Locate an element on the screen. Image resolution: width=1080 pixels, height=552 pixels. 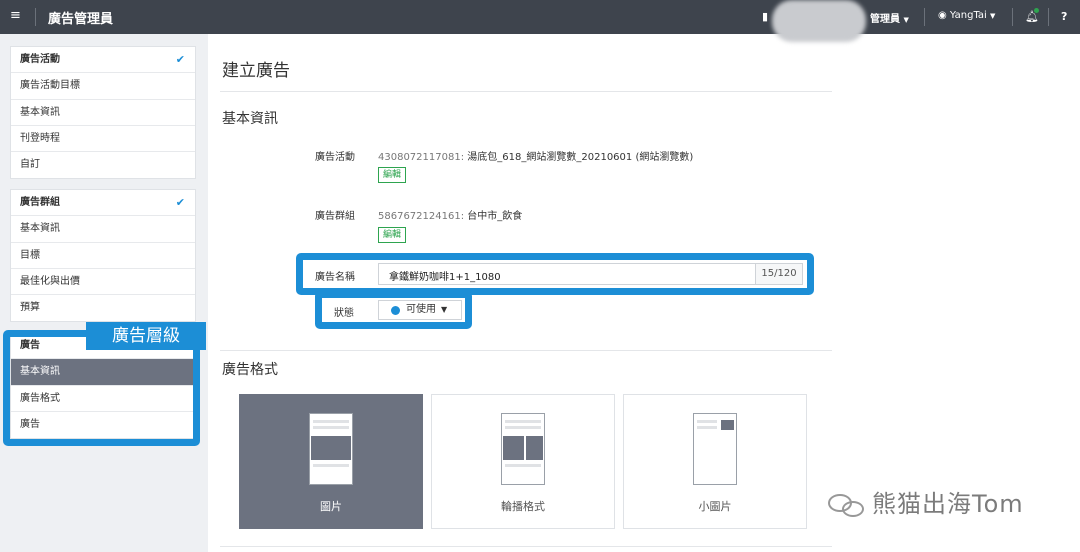
adgroup-id: 5867672124161: is located at coordinates (421, 216).